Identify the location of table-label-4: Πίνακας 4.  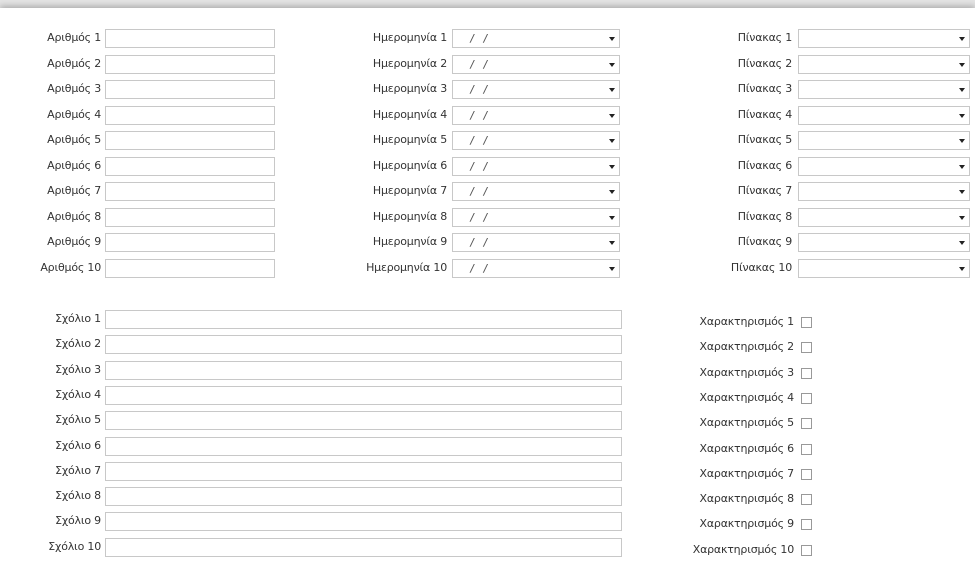
(764, 114).